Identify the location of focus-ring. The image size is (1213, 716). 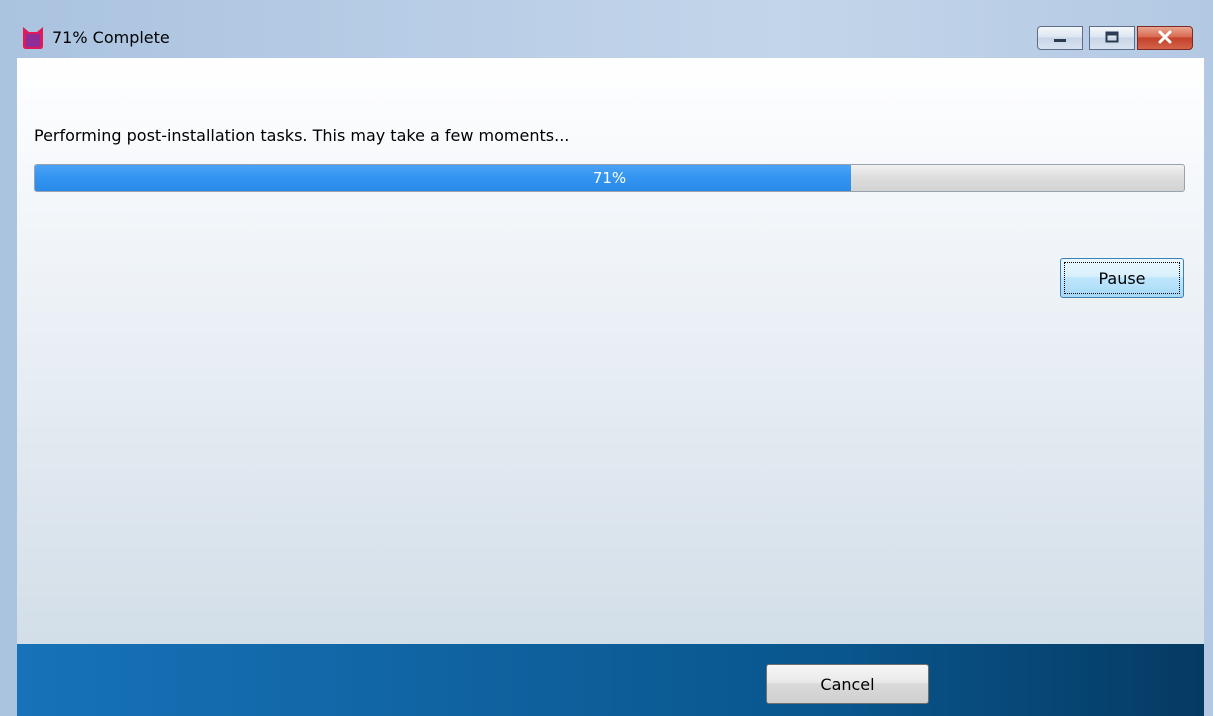
(1122, 278).